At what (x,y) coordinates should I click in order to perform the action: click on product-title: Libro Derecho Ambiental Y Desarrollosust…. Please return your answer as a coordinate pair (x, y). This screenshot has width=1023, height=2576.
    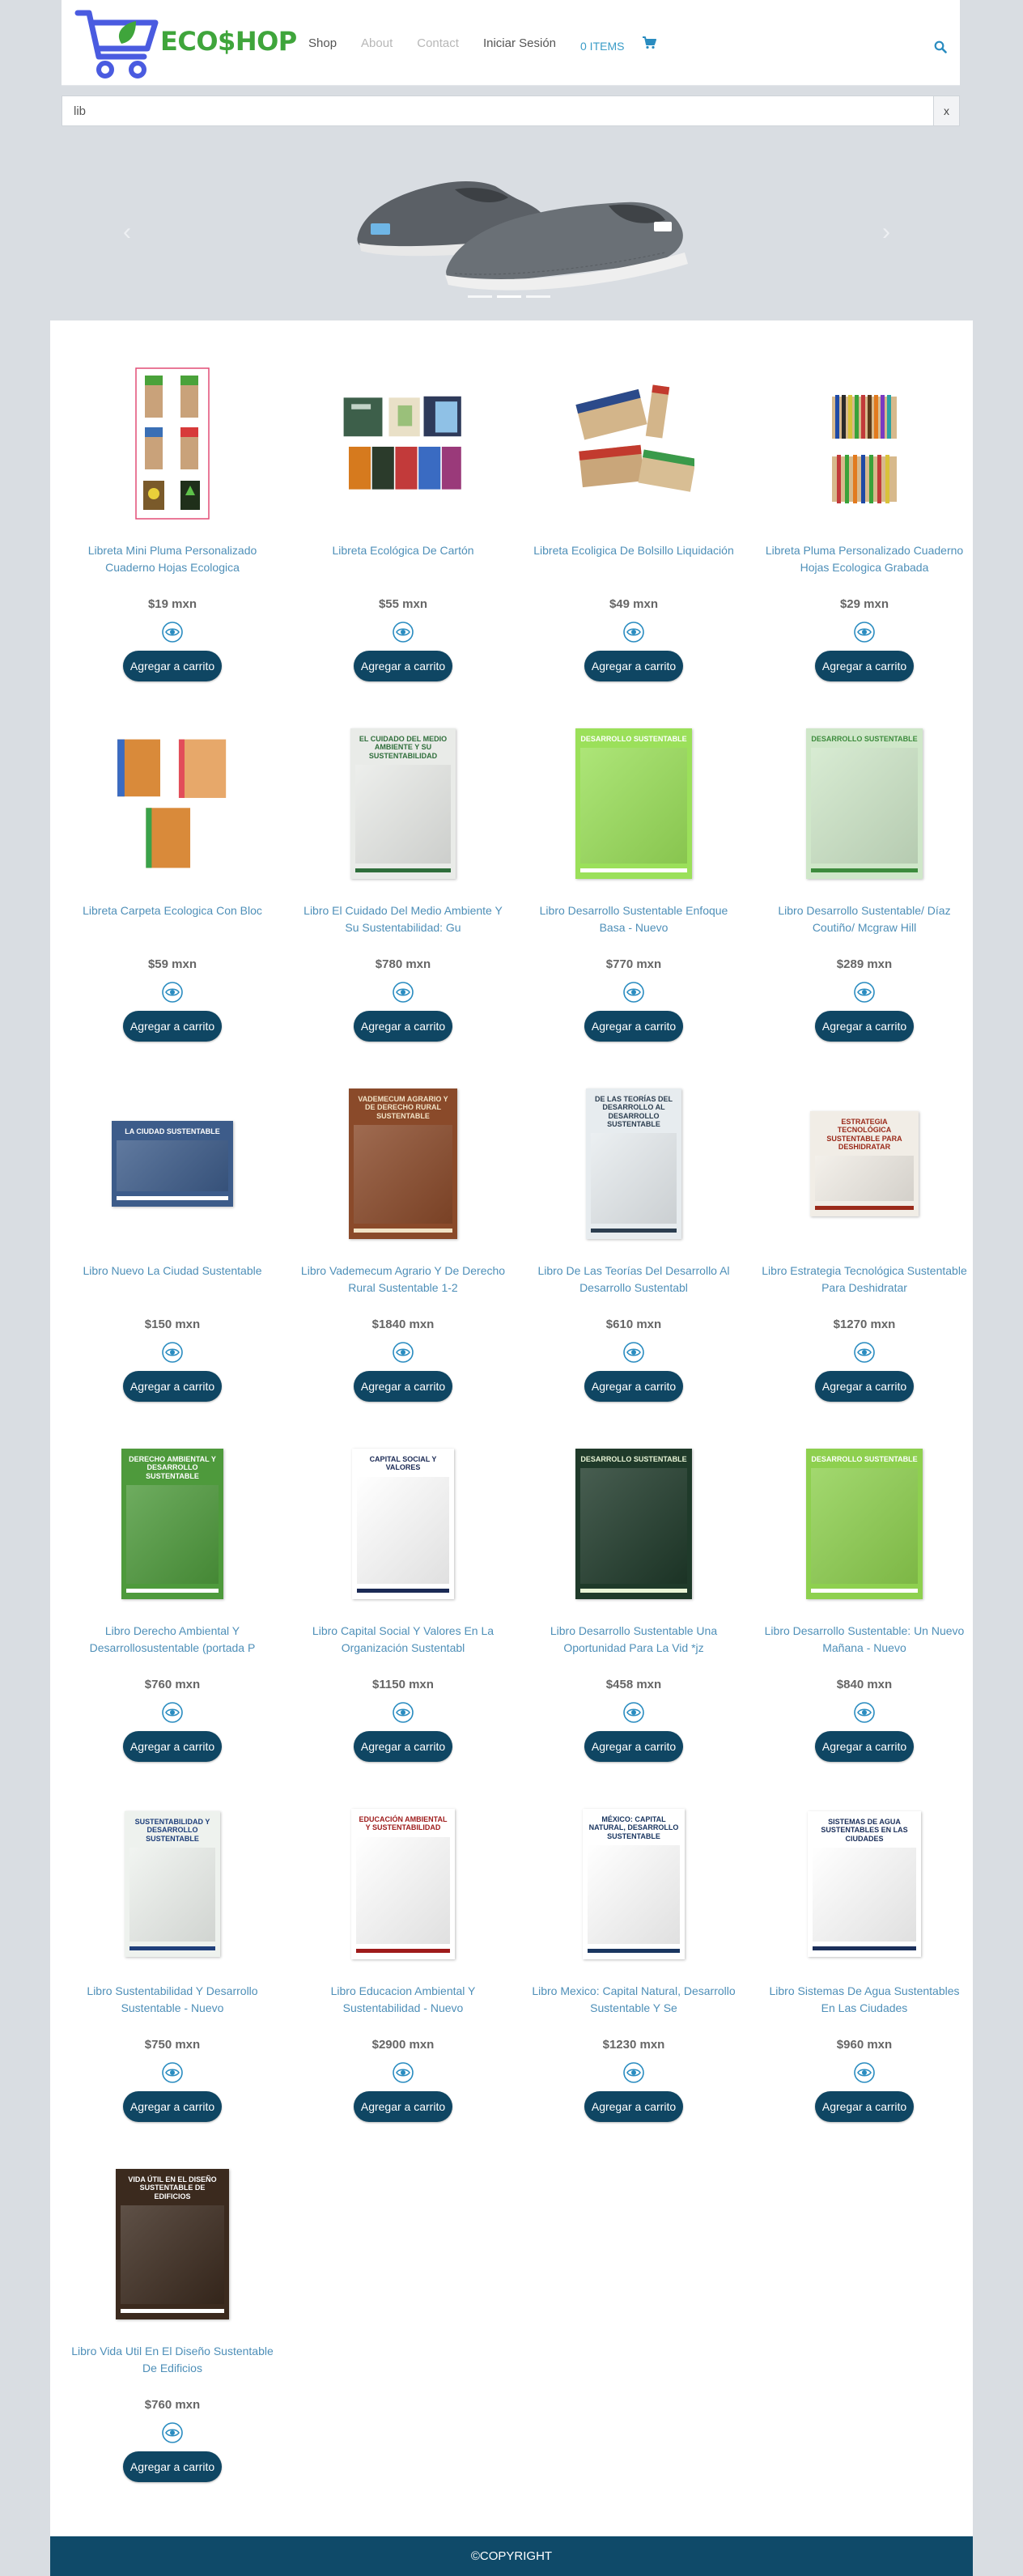
    Looking at the image, I should click on (172, 1640).